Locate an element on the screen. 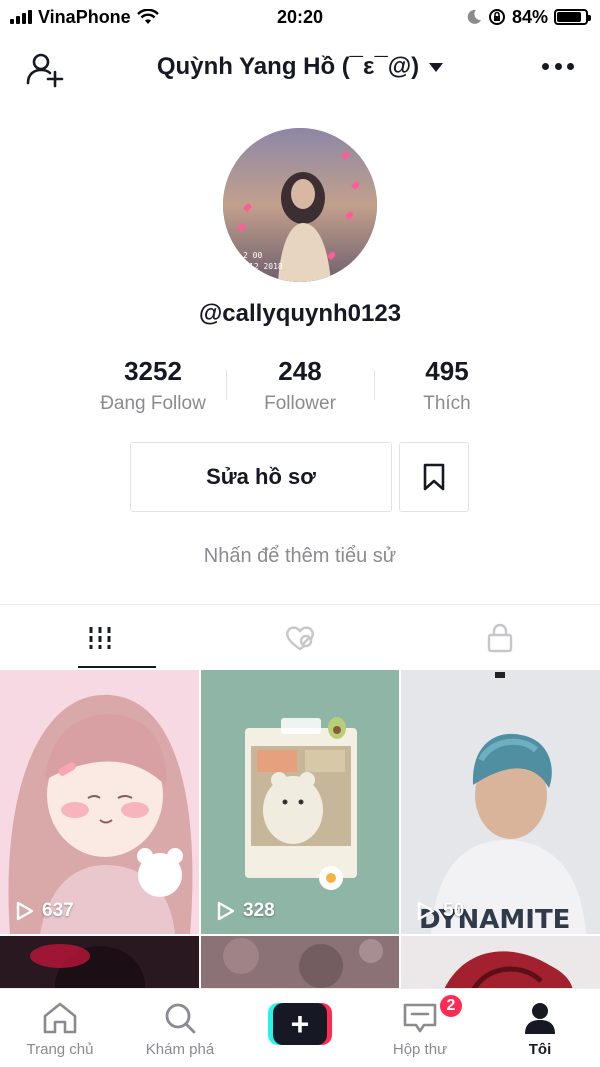 This screenshot has height=1067, width=600. play-count: 637 is located at coordinates (45, 911).